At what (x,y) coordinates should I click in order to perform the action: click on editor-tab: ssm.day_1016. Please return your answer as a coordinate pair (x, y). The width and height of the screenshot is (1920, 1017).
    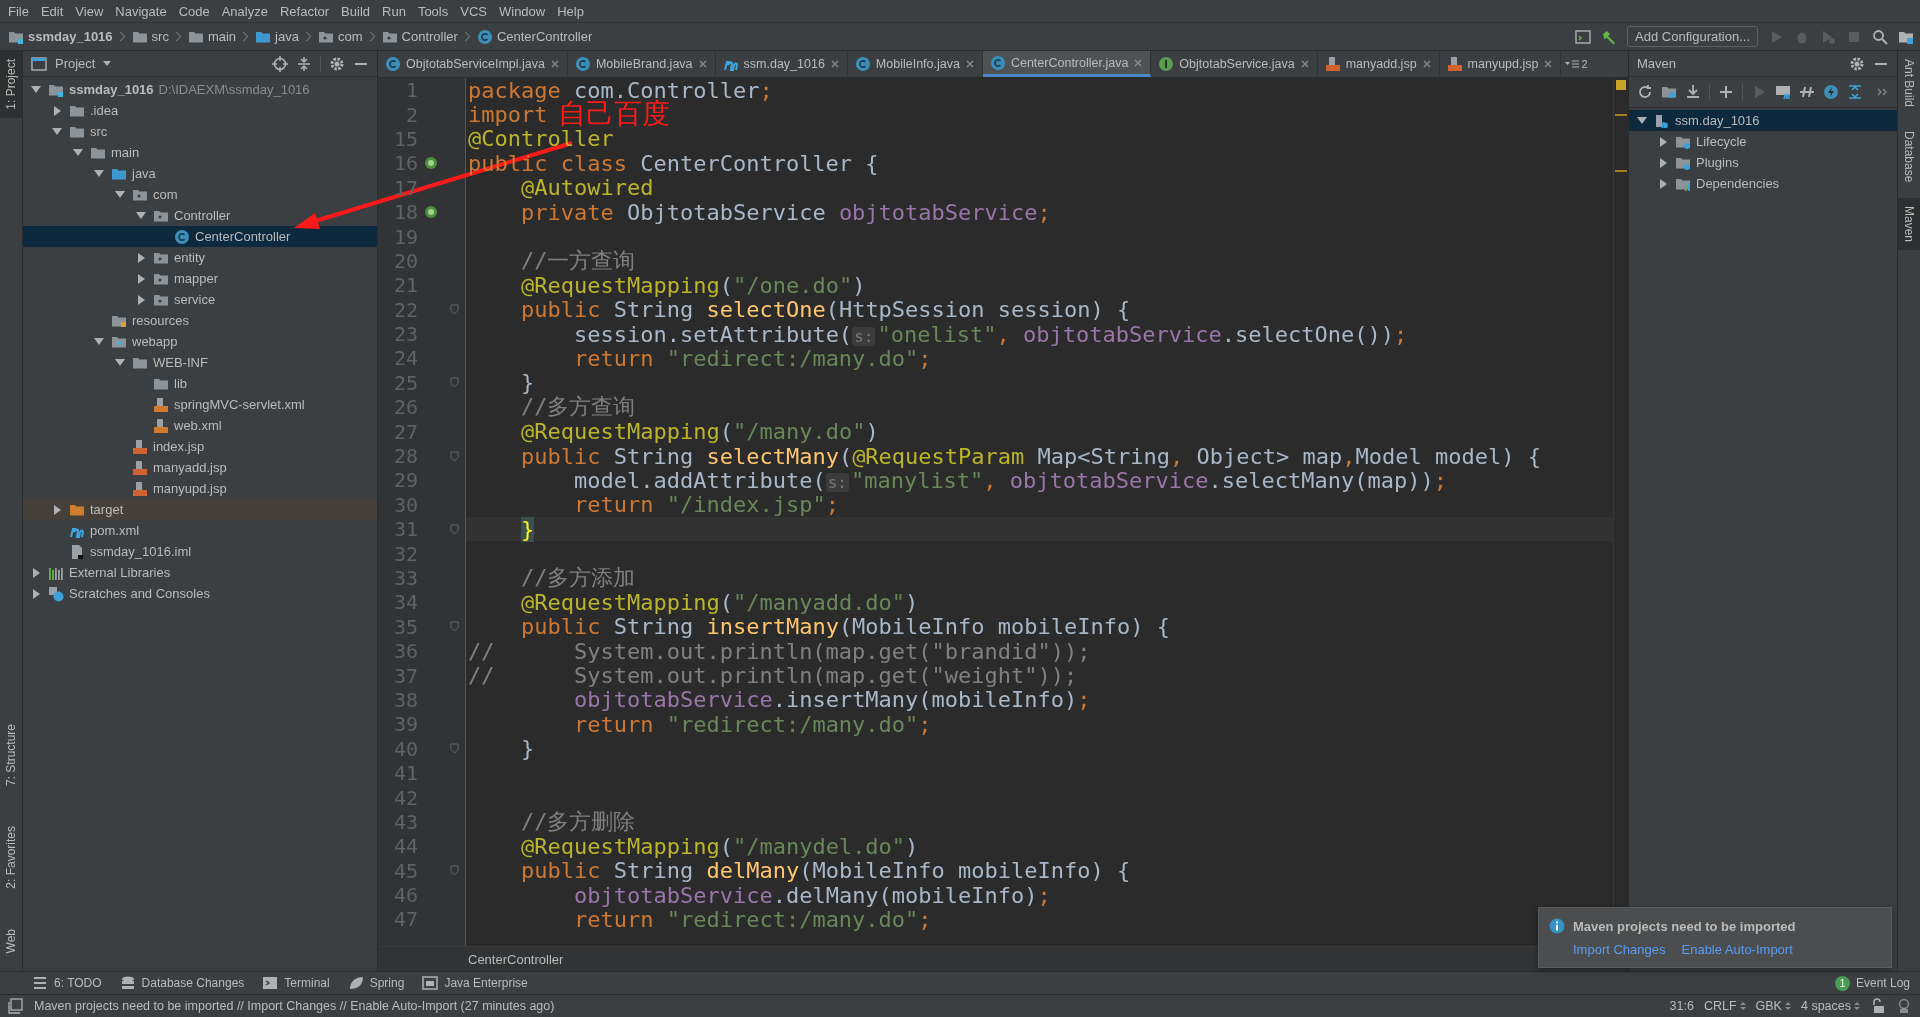
    Looking at the image, I should click on (781, 64).